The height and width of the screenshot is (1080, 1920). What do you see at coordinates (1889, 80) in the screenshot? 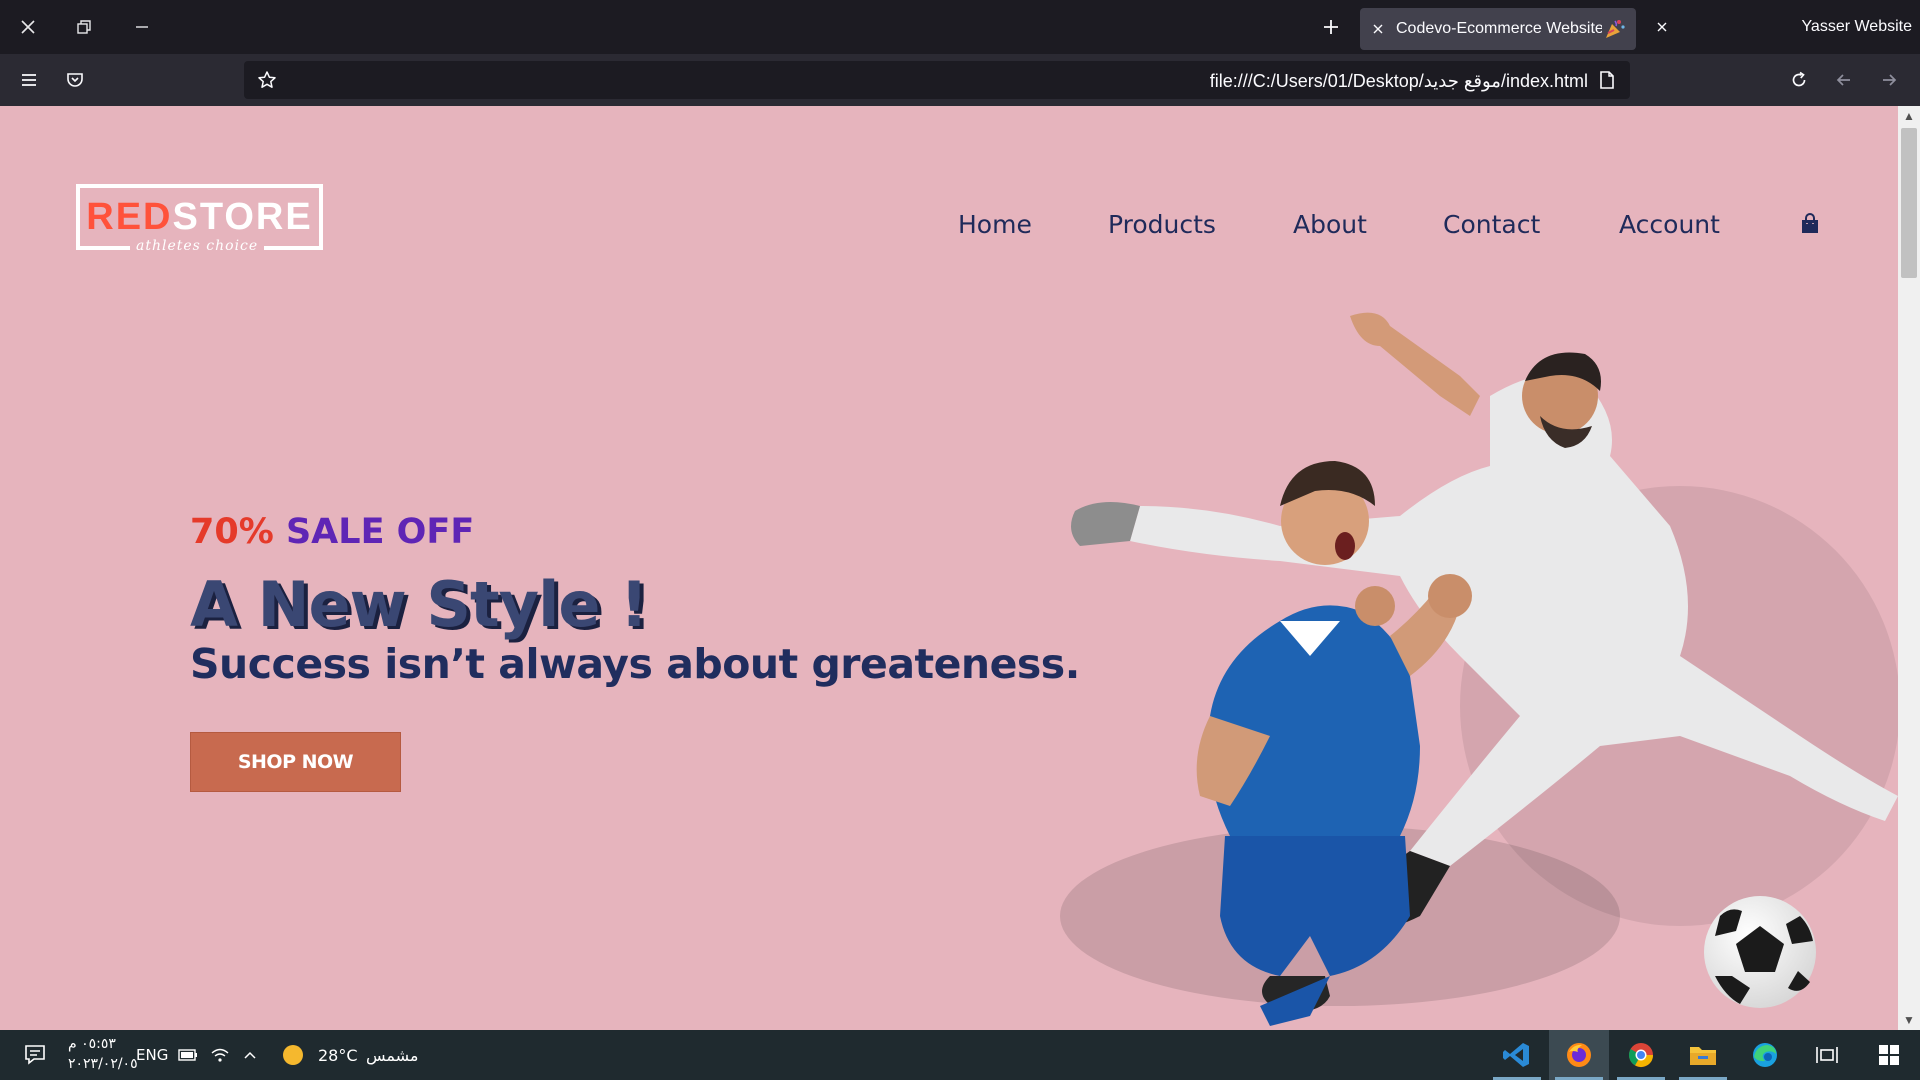
I see `forward-arrow-icon` at bounding box center [1889, 80].